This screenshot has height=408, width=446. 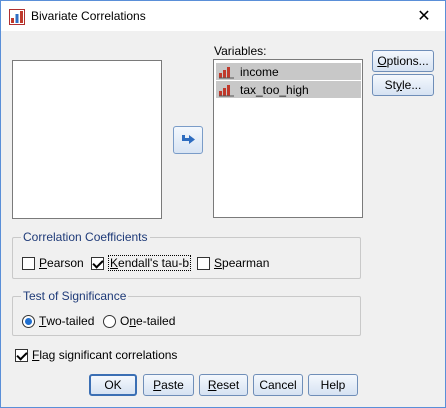 What do you see at coordinates (288, 71) in the screenshot?
I see `list-item: income` at bounding box center [288, 71].